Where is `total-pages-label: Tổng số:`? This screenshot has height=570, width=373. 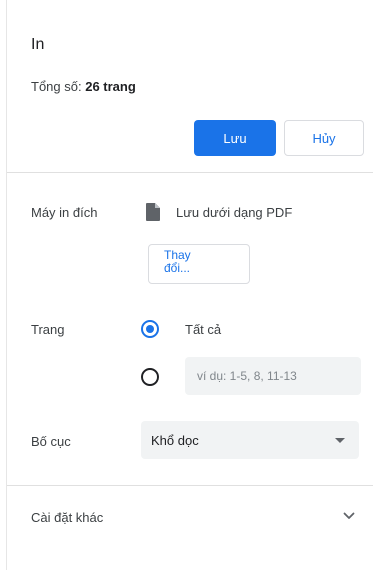
total-pages-label: Tổng số: is located at coordinates (56, 86).